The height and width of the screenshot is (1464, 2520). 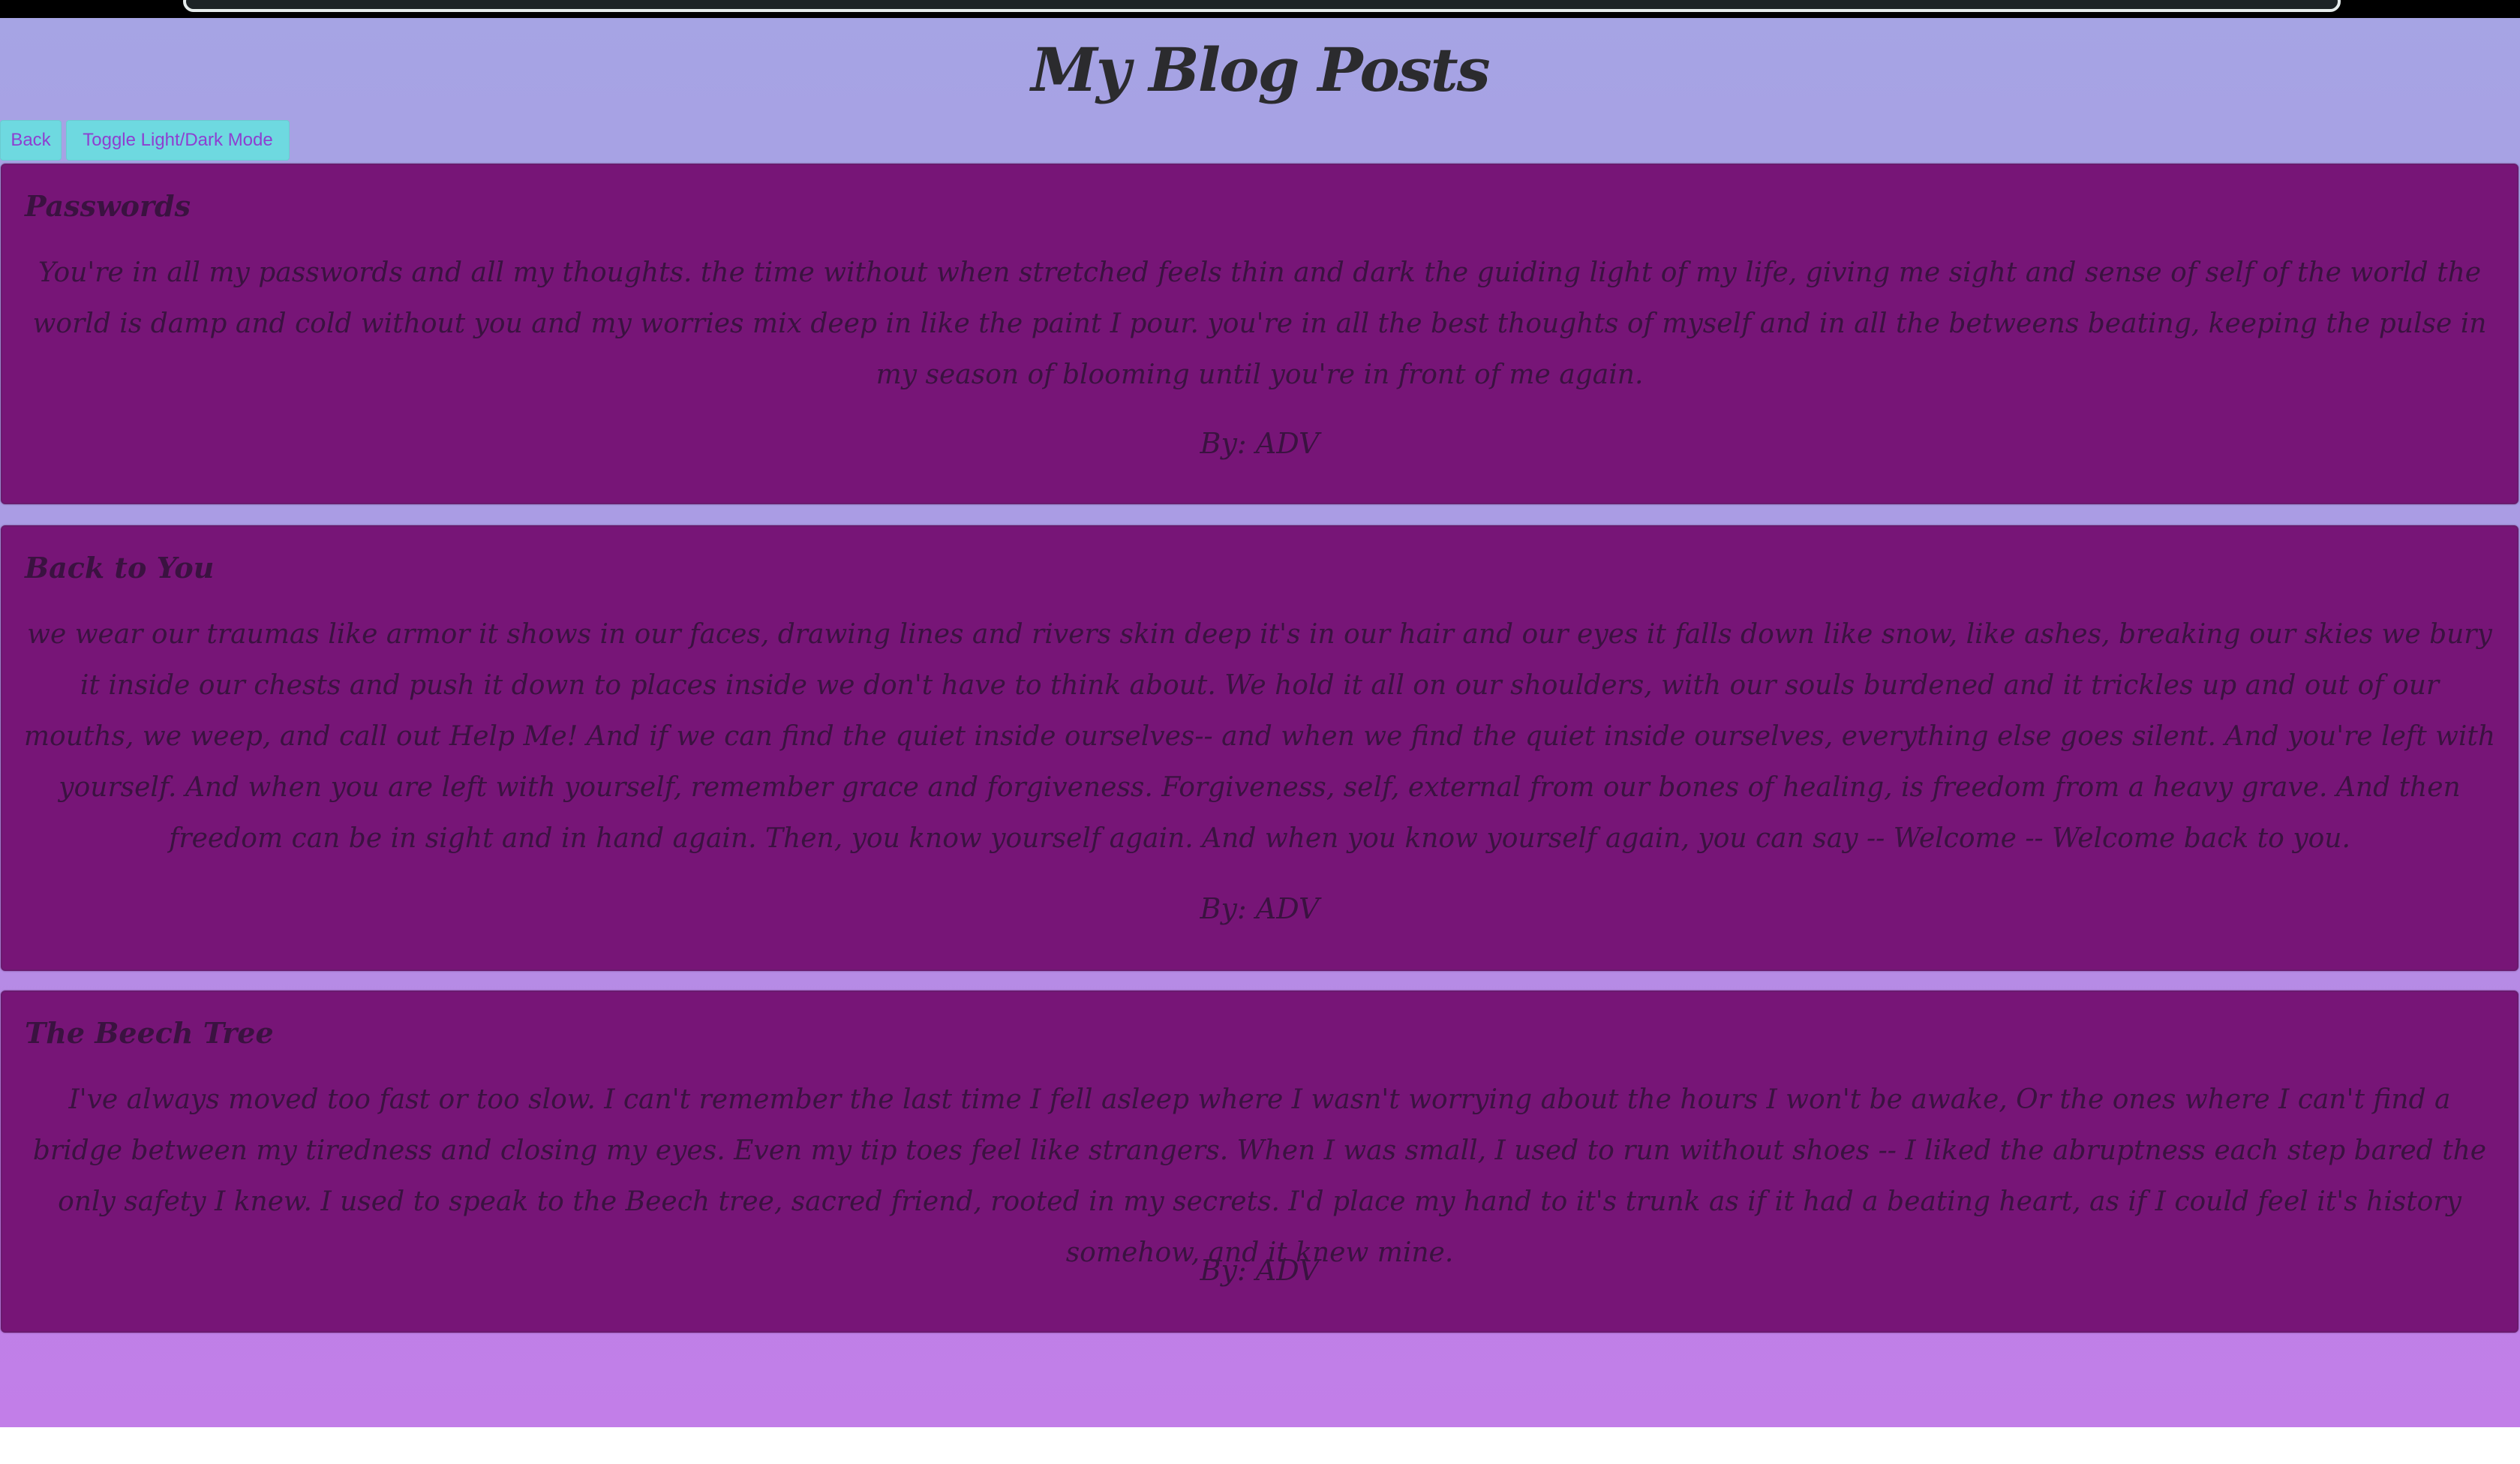 I want to click on post-title: The Beech Tree, so click(x=149, y=1033).